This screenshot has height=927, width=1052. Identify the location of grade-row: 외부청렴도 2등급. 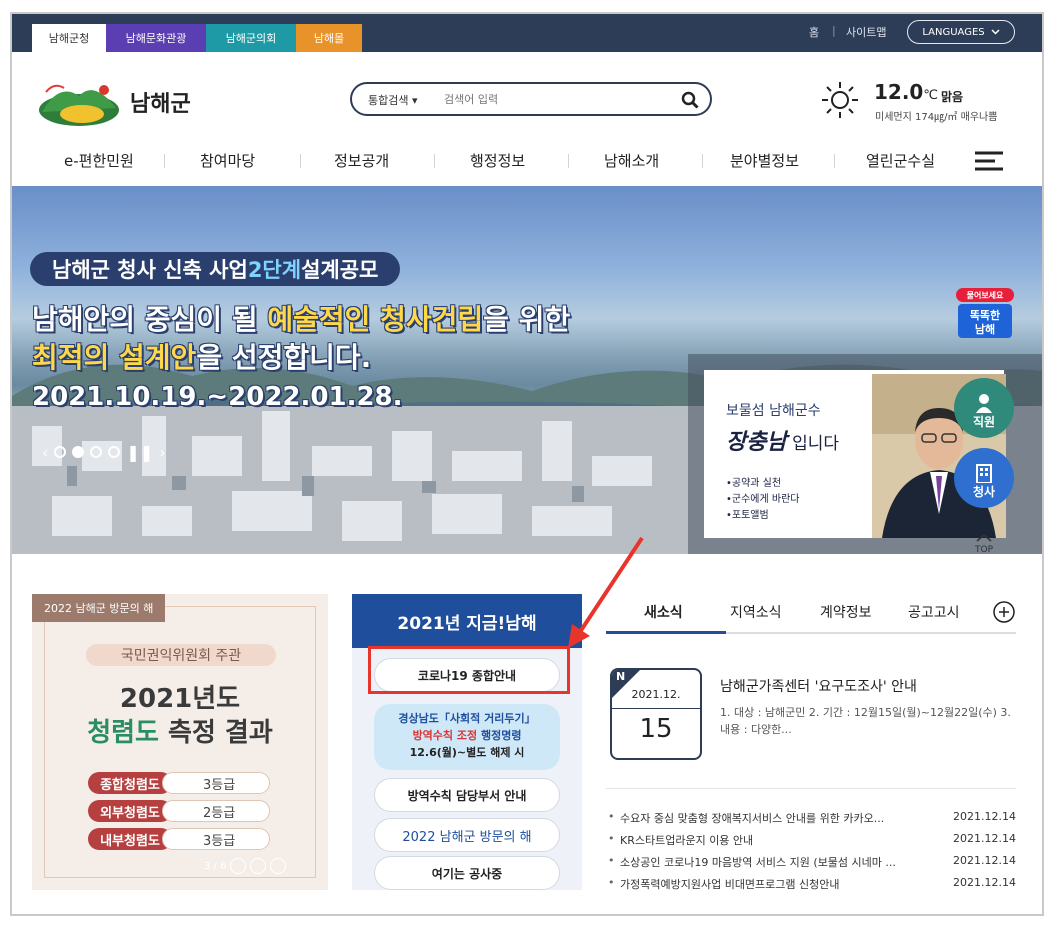
(179, 811).